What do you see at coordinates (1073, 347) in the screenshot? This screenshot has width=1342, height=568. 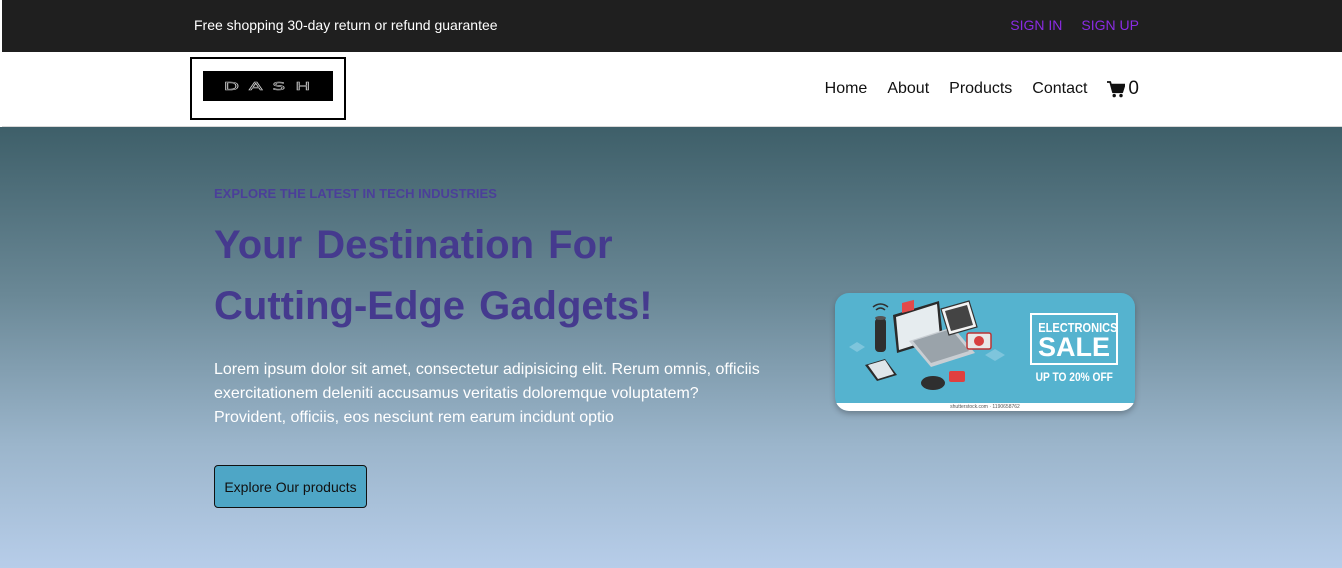 I see `sale-title-line2: SALE` at bounding box center [1073, 347].